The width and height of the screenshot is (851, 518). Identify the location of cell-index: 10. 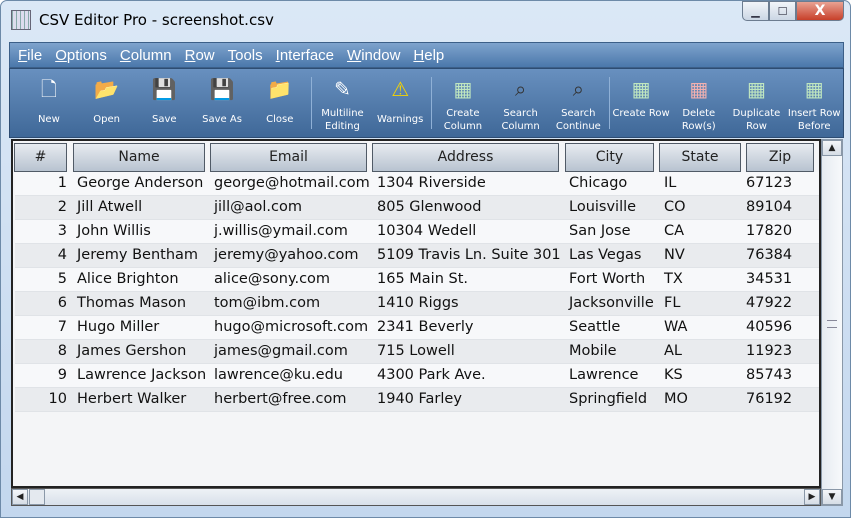
(58, 399).